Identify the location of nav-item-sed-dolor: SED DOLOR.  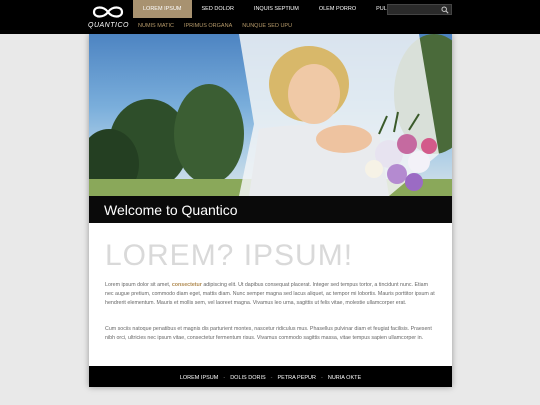
(218, 9).